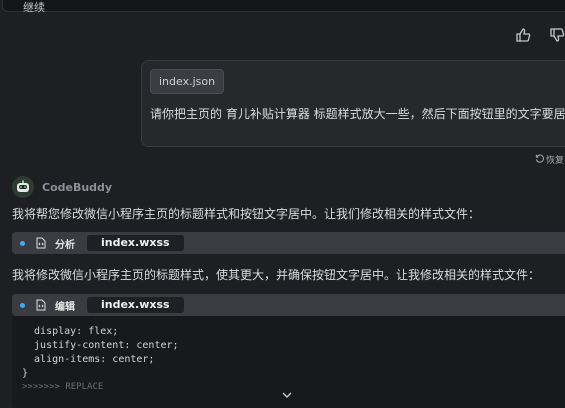 This screenshot has height=408, width=565. What do you see at coordinates (23, 187) in the screenshot?
I see `codebuddy-avatar-icon` at bounding box center [23, 187].